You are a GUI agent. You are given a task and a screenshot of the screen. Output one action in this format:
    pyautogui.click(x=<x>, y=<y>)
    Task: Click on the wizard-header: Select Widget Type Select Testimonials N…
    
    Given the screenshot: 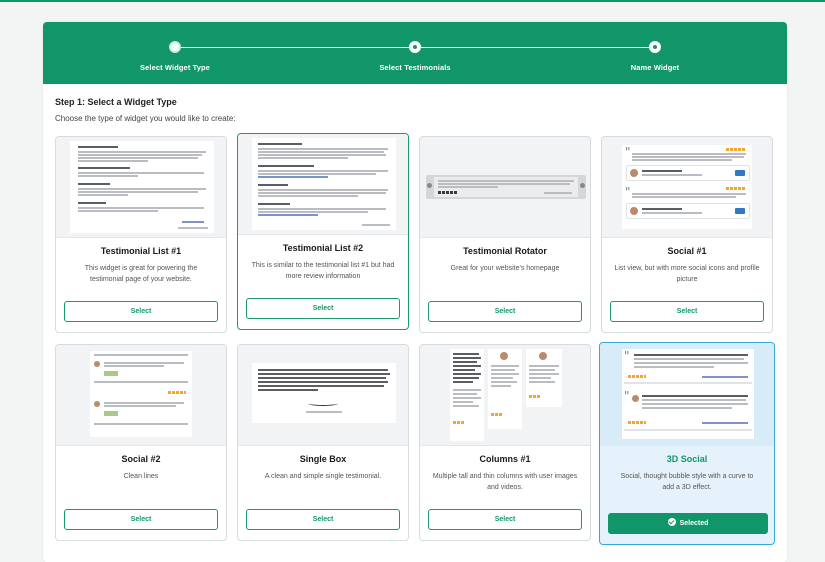 What is the action you would take?
    pyautogui.click(x=415, y=53)
    